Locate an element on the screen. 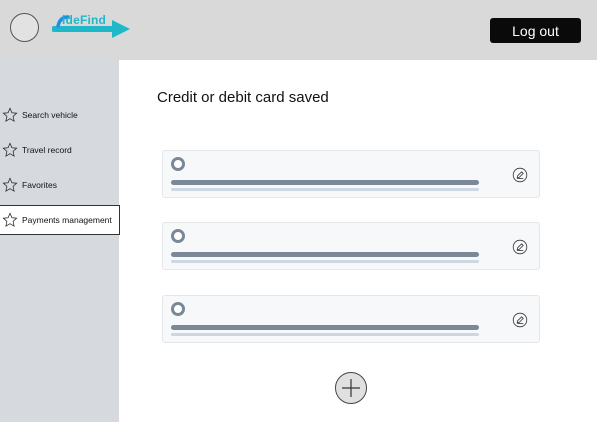  plus-icon is located at coordinates (351, 388).